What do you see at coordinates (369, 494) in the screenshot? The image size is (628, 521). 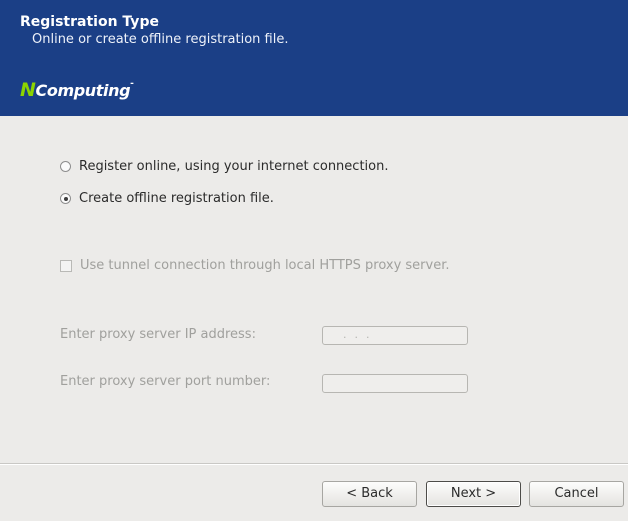 I see `back-button: < Back` at bounding box center [369, 494].